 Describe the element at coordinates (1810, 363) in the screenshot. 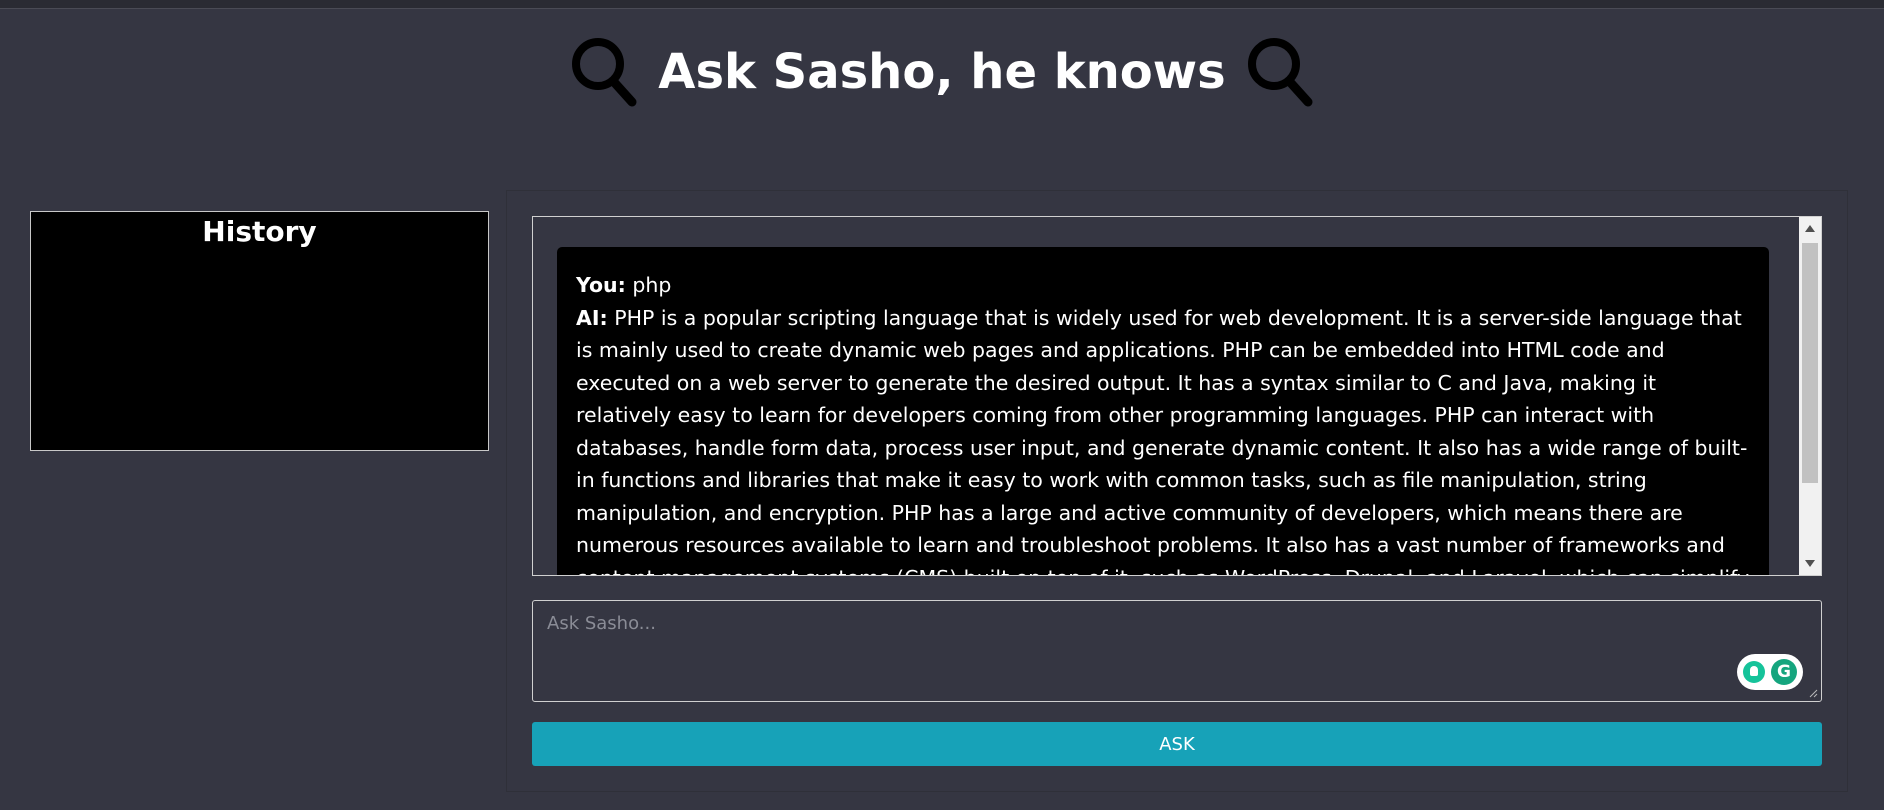

I see `scrollbar-thumb` at that location.